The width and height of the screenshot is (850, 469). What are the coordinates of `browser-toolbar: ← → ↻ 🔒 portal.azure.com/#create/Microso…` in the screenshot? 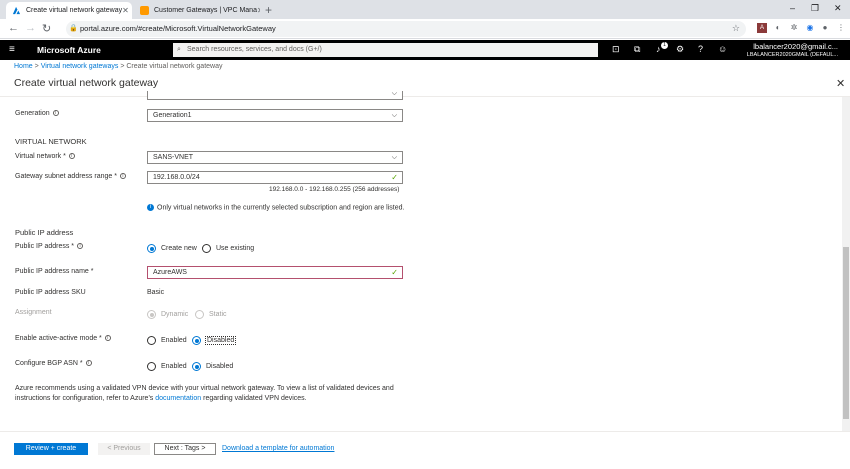 It's located at (425, 29).